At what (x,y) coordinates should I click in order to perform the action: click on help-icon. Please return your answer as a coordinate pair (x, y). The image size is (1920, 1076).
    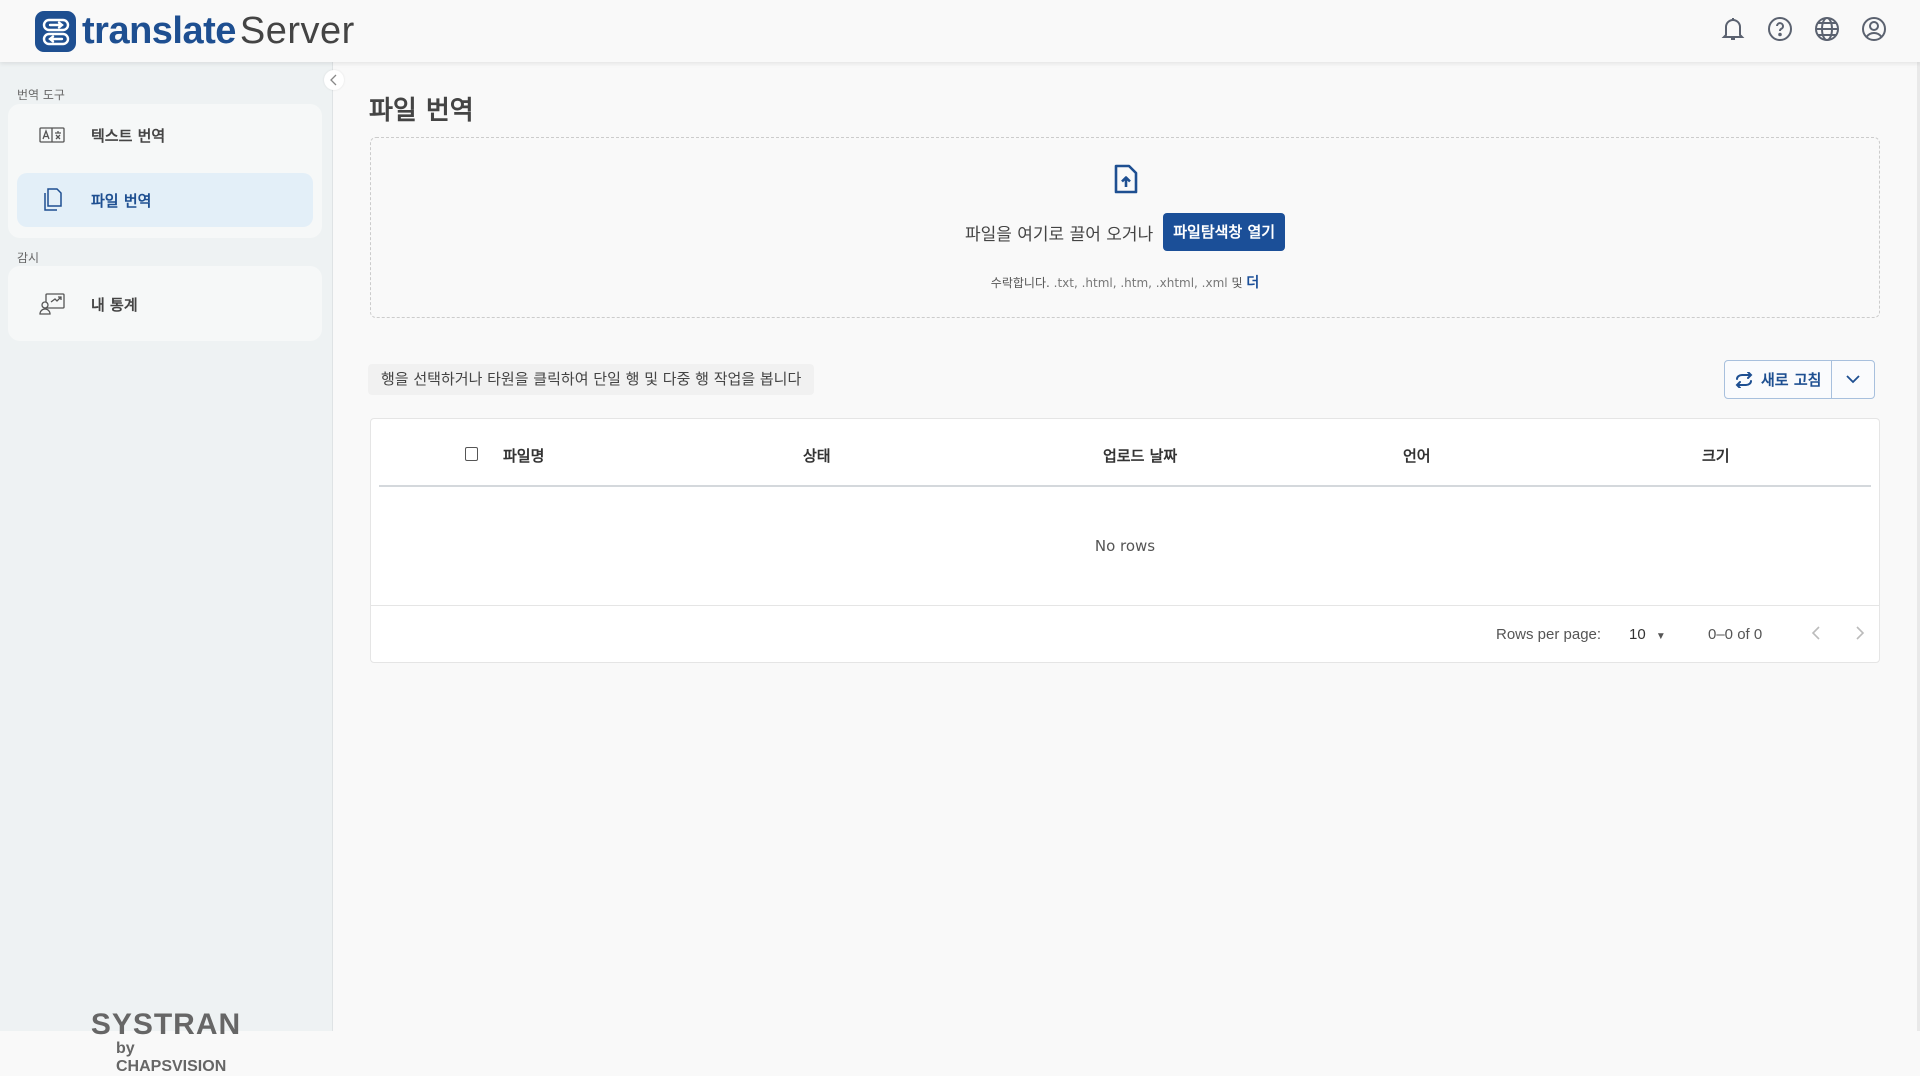
    Looking at the image, I should click on (1779, 28).